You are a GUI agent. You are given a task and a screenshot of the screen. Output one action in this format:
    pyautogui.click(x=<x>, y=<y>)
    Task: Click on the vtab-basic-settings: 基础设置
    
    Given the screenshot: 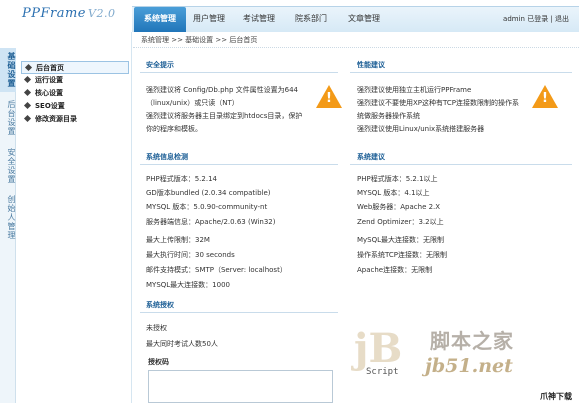 What is the action you would take?
    pyautogui.click(x=8, y=70)
    